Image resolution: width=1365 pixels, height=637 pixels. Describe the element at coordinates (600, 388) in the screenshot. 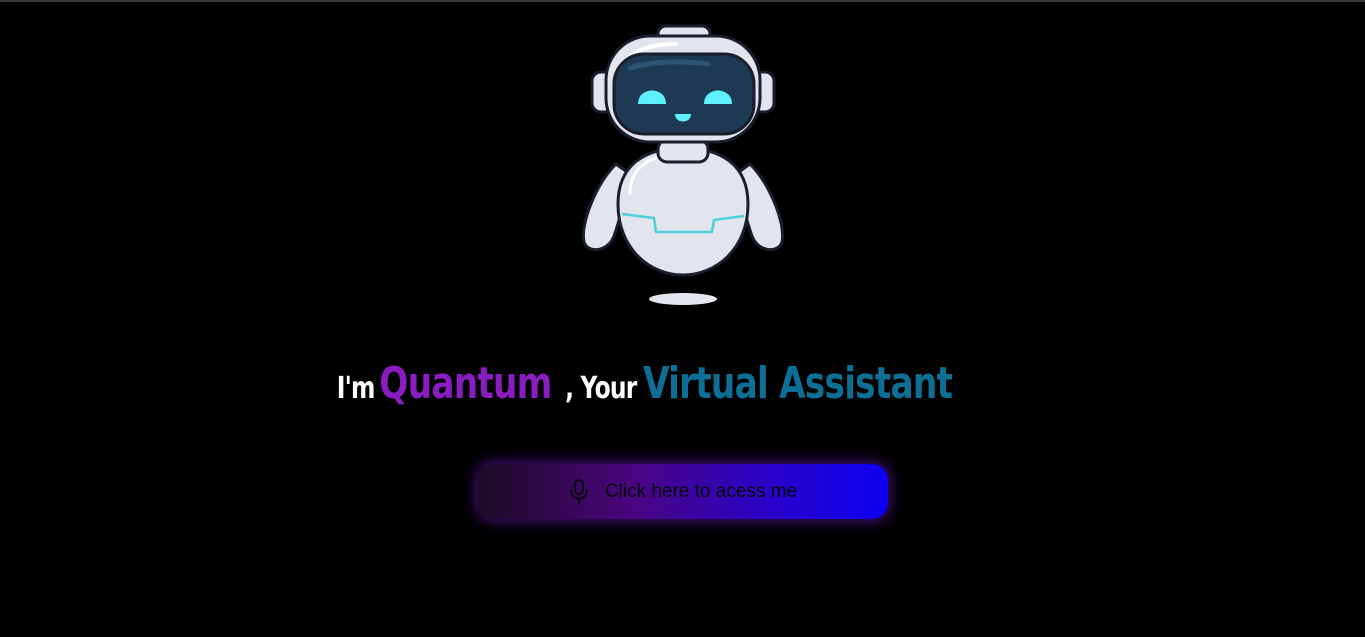

I see `headline-connector: , Your` at that location.